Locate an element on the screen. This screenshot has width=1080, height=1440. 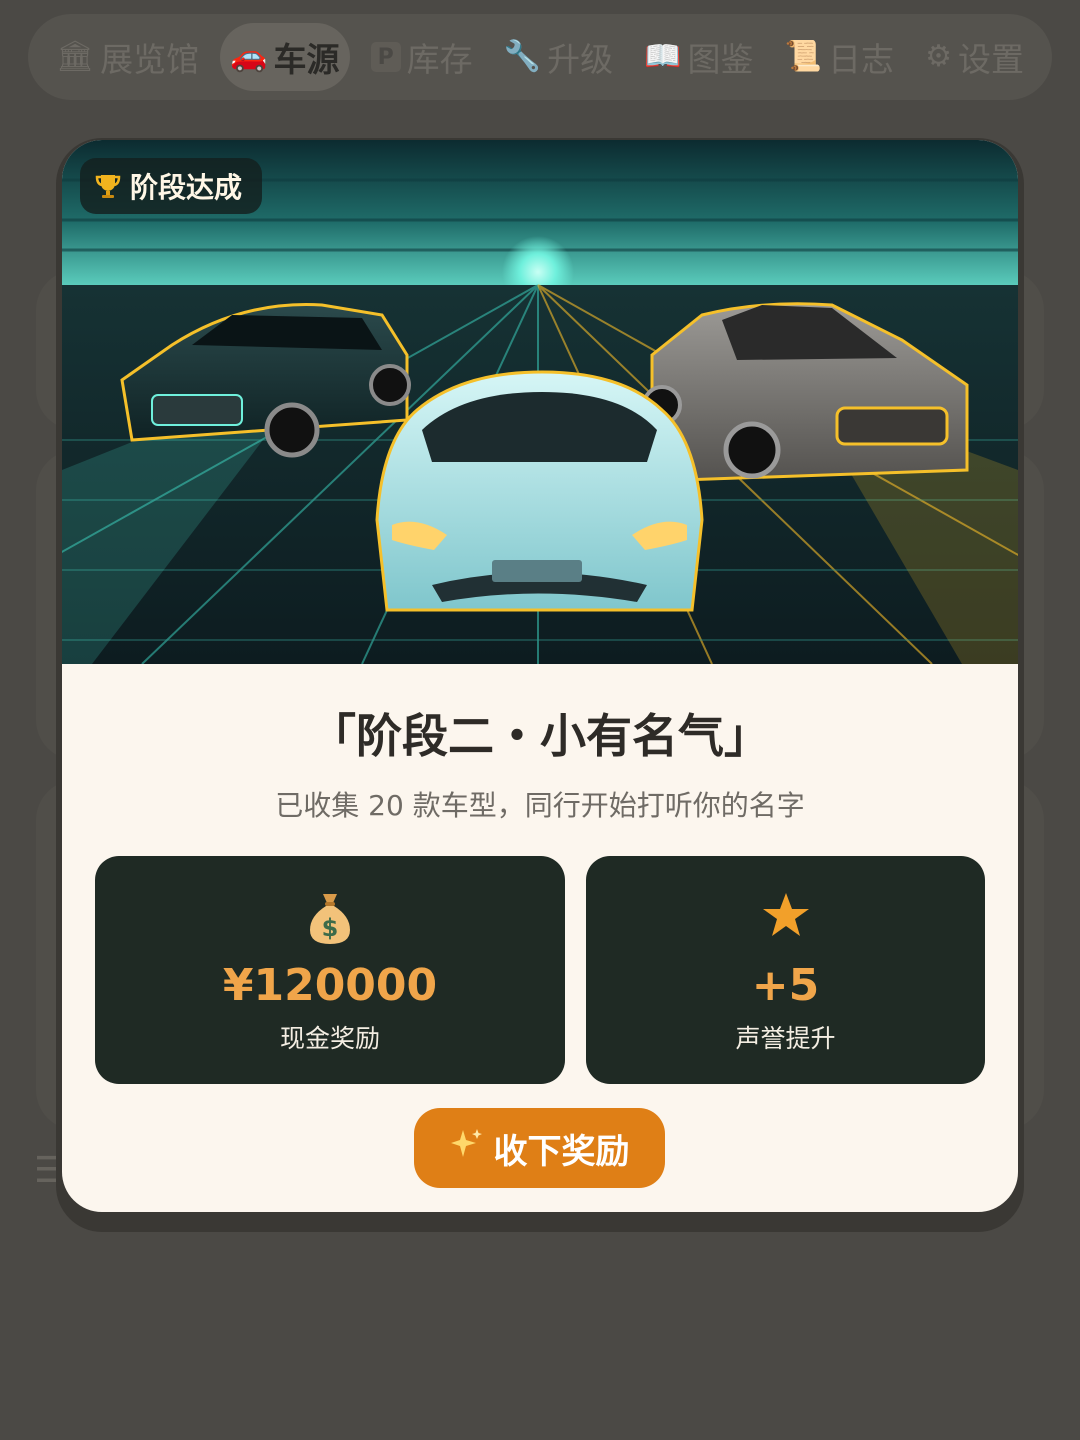
stage-complete-badge: 阶段达成 is located at coordinates (171, 186).